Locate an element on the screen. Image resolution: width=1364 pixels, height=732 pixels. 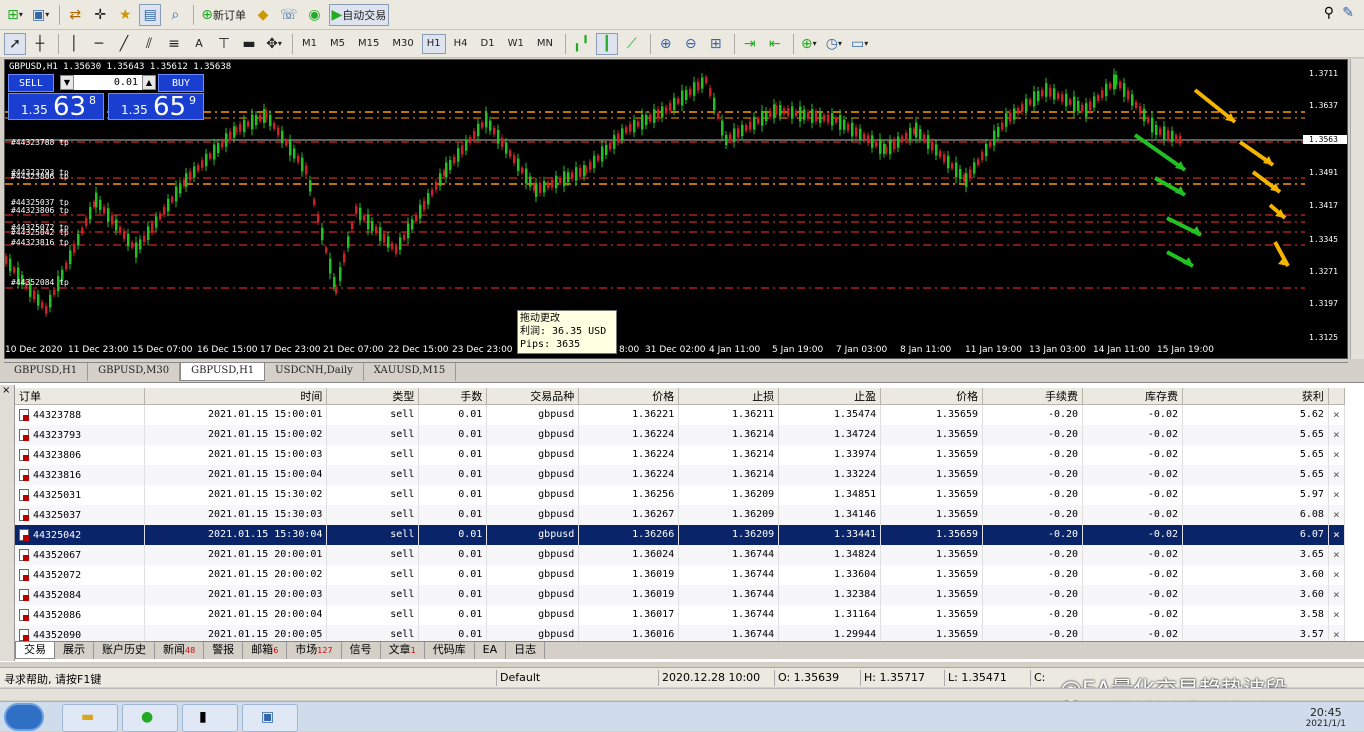
terminal-tab: 展示 is located at coordinates (74, 650).